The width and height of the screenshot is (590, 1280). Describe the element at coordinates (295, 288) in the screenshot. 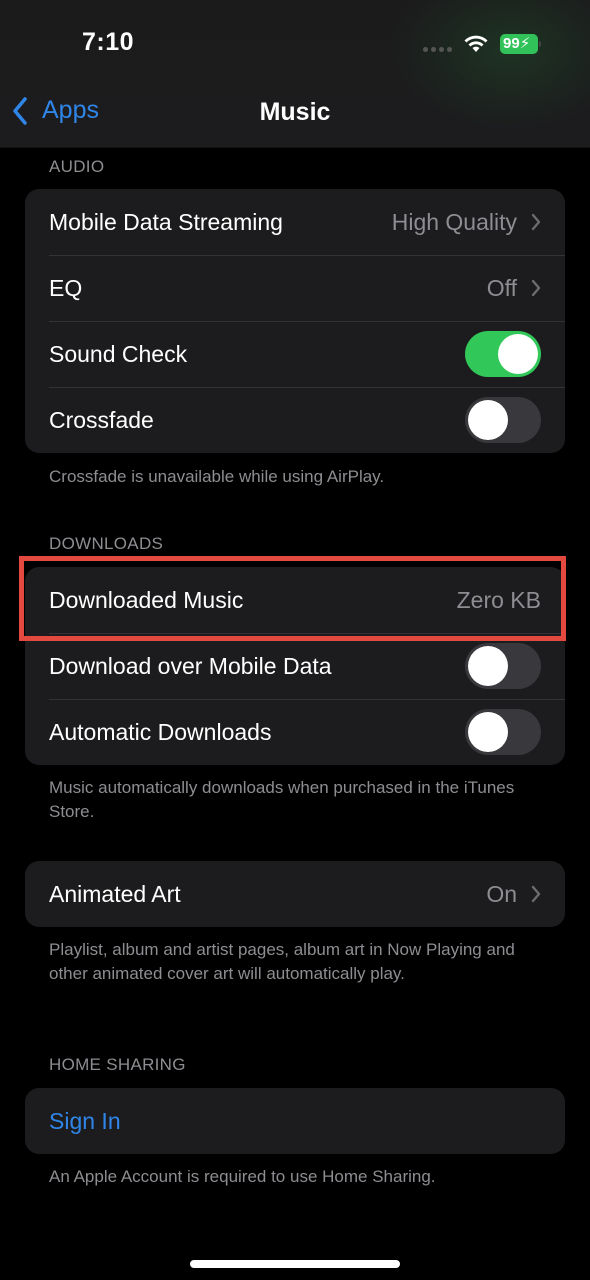

I see `eq-row: EQ Off` at that location.